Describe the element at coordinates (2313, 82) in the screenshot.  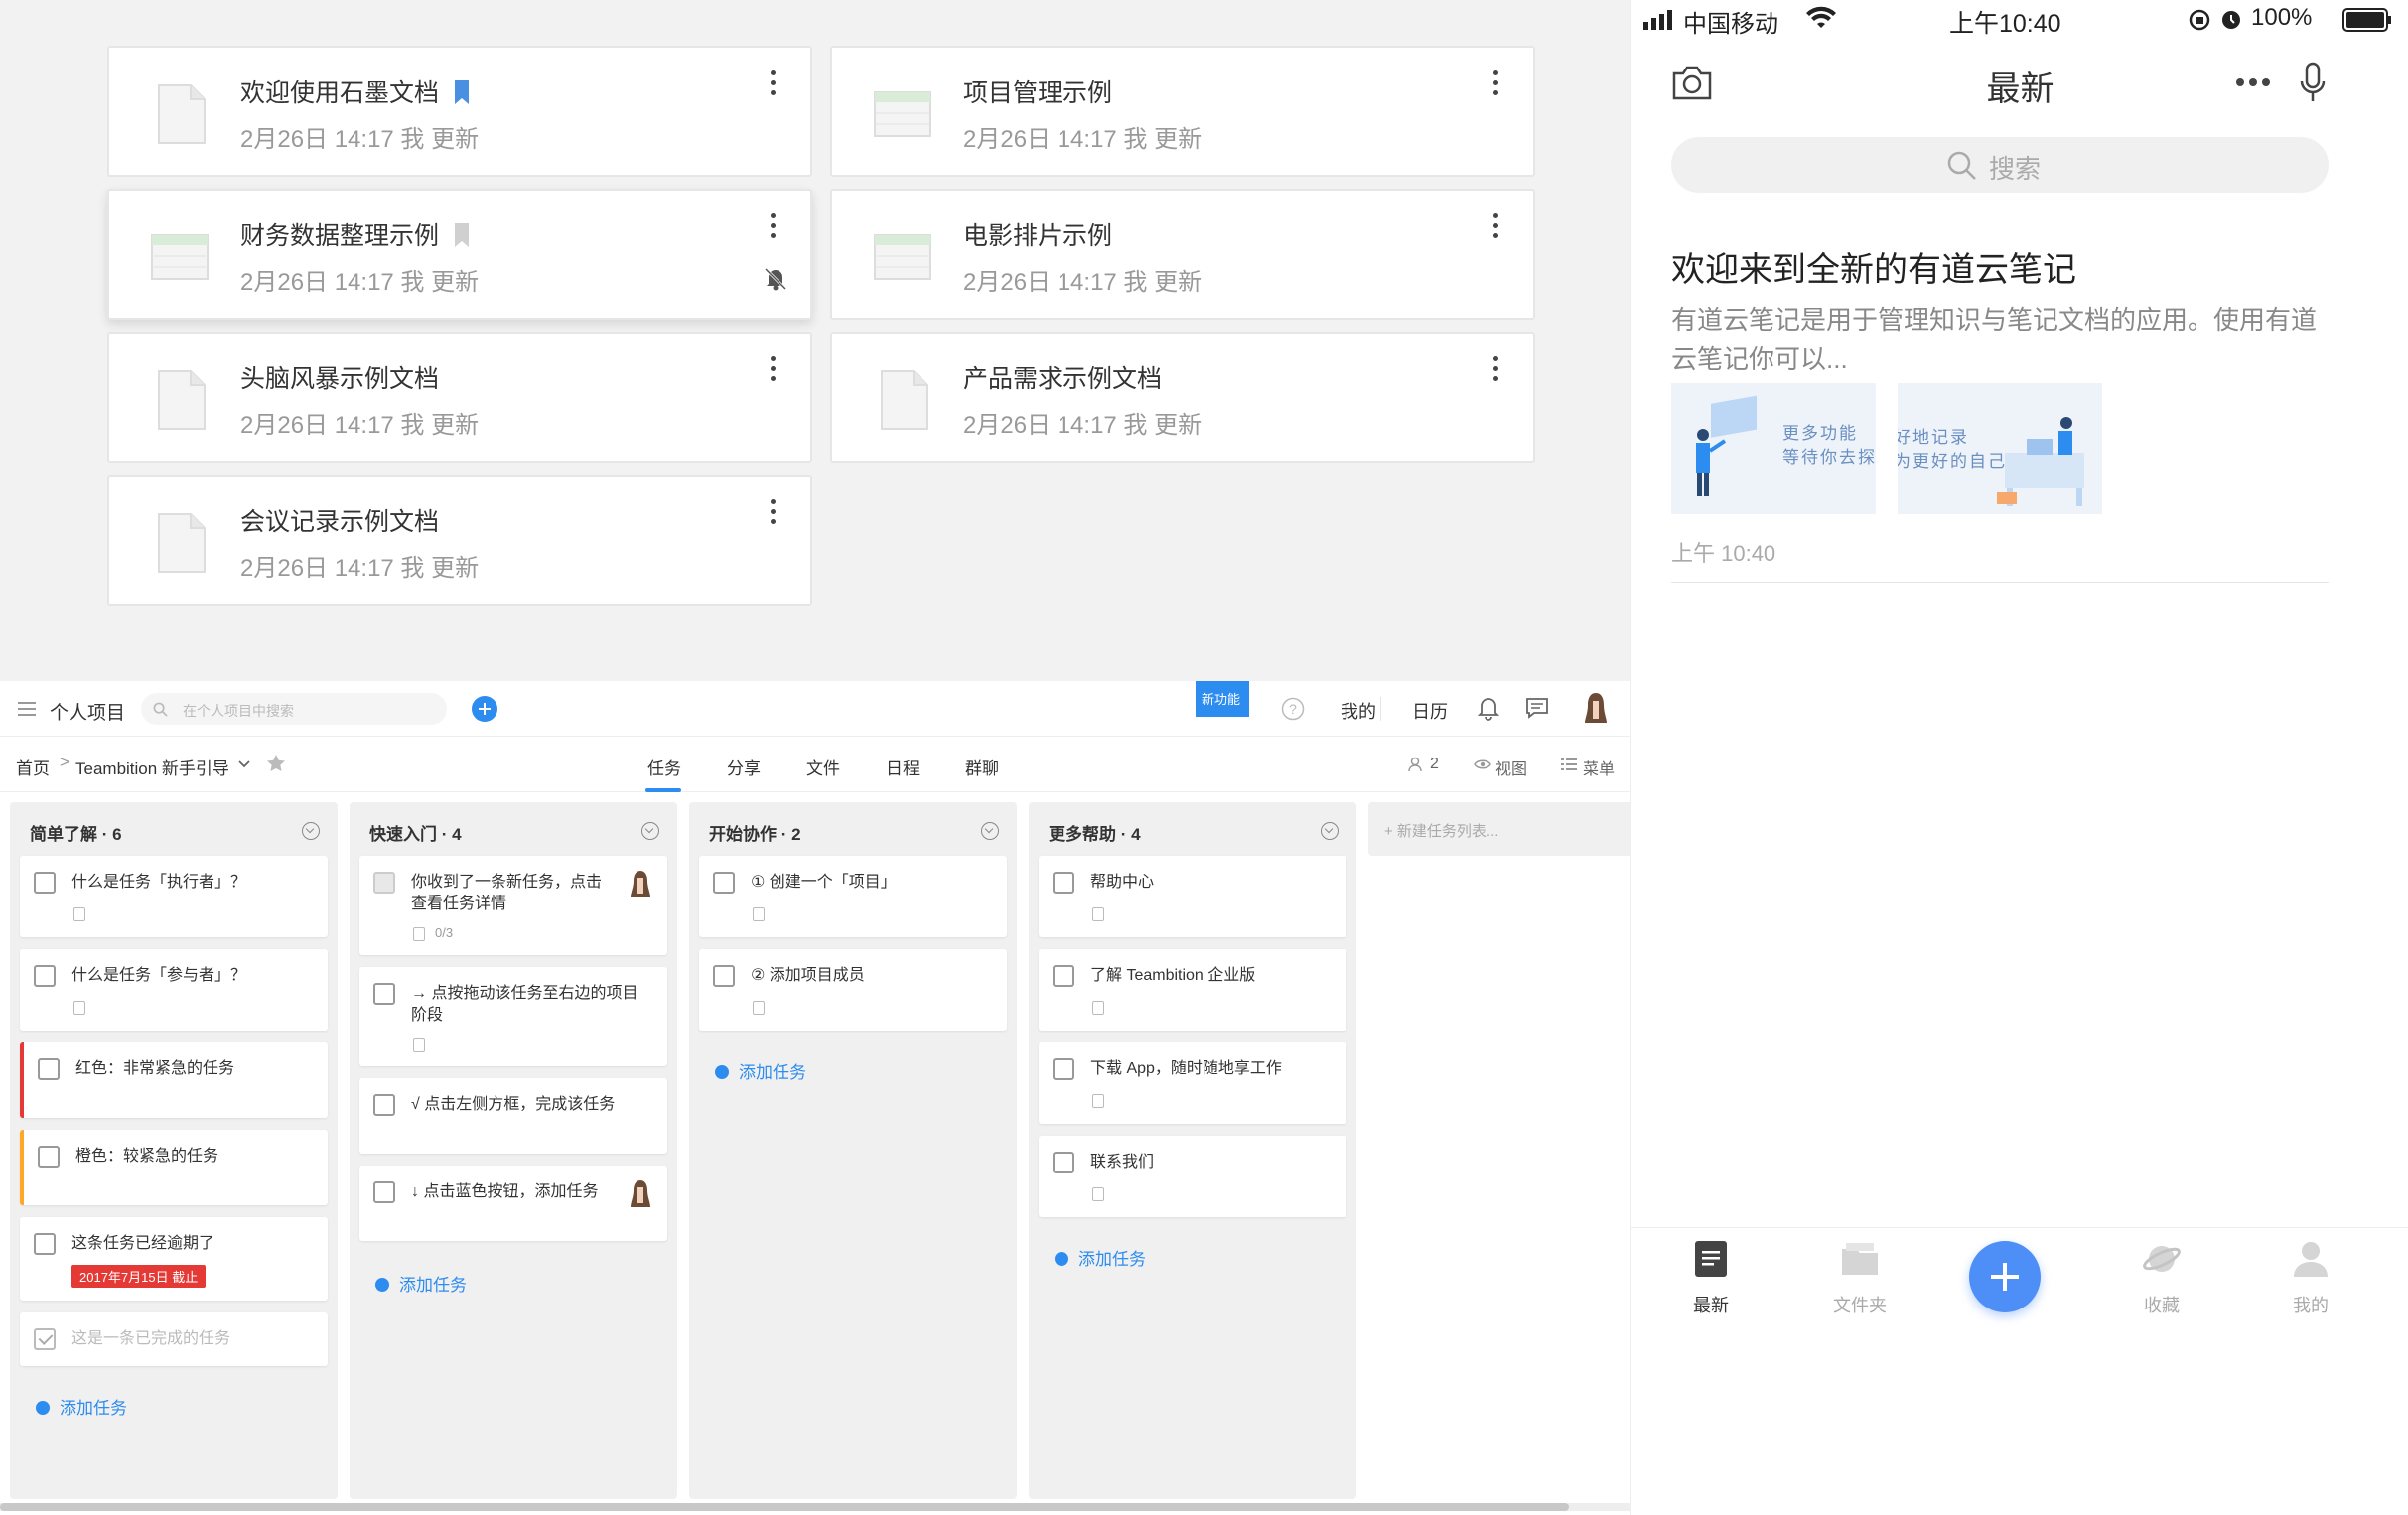
I see `microphone-icon` at that location.